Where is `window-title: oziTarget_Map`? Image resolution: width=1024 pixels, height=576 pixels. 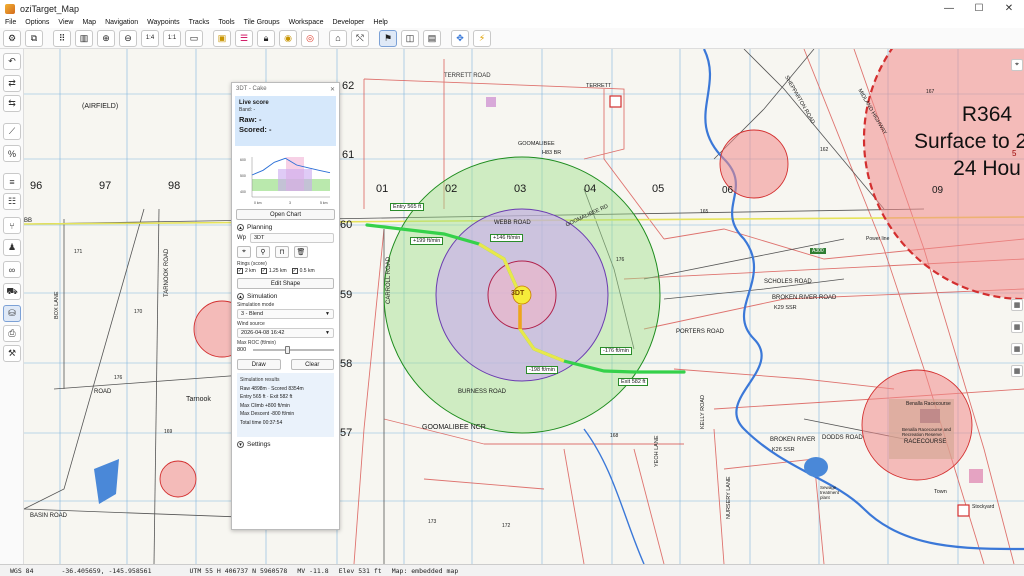 window-title: oziTarget_Map is located at coordinates (50, 8).